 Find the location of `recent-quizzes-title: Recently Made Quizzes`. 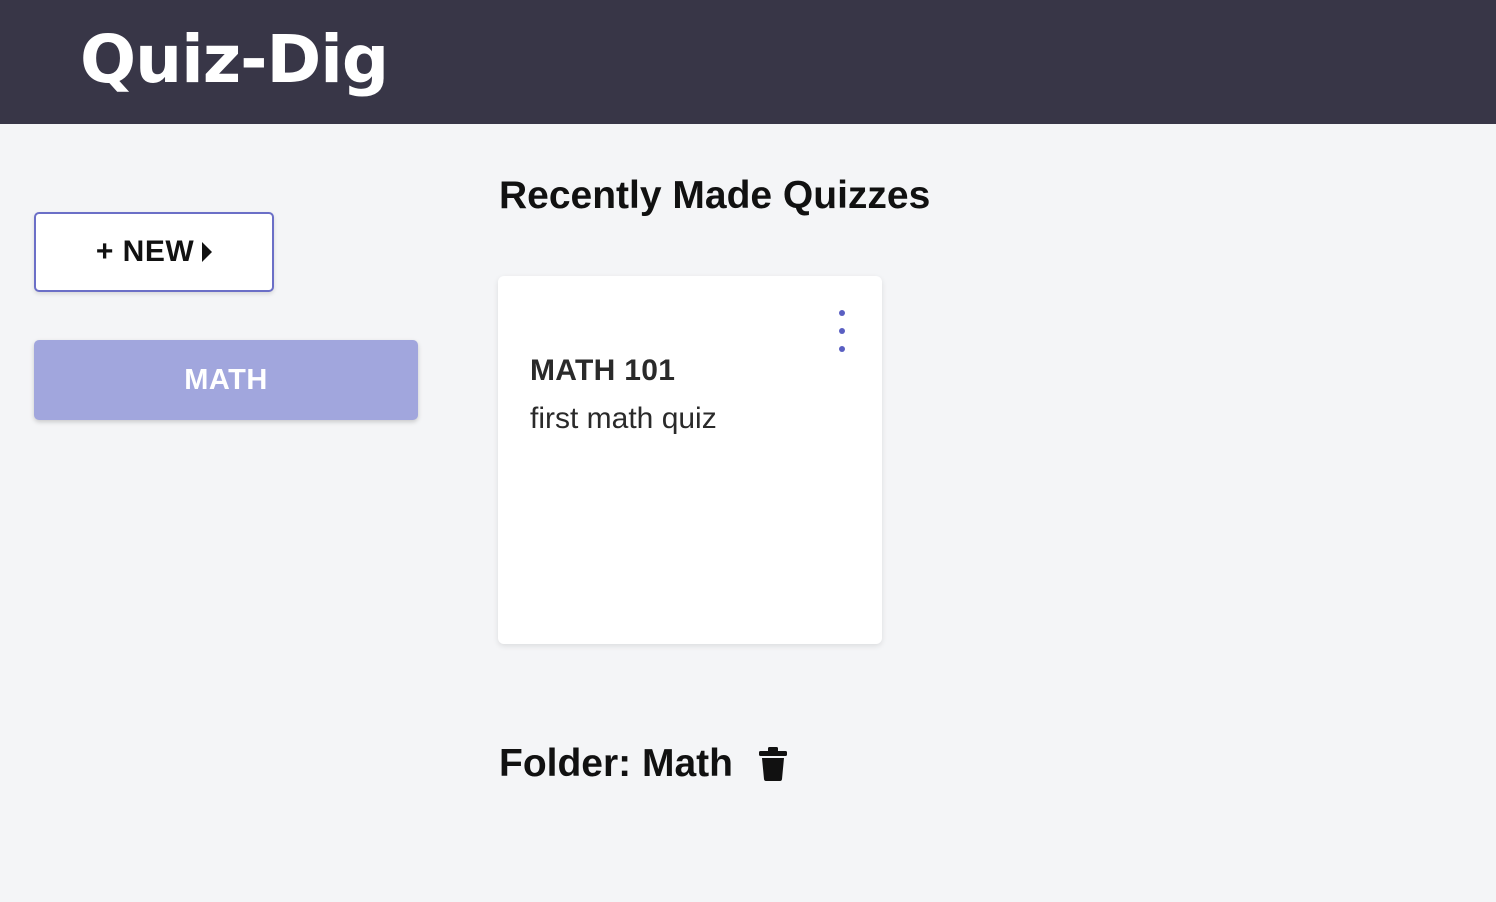

recent-quizzes-title: Recently Made Quizzes is located at coordinates (715, 195).